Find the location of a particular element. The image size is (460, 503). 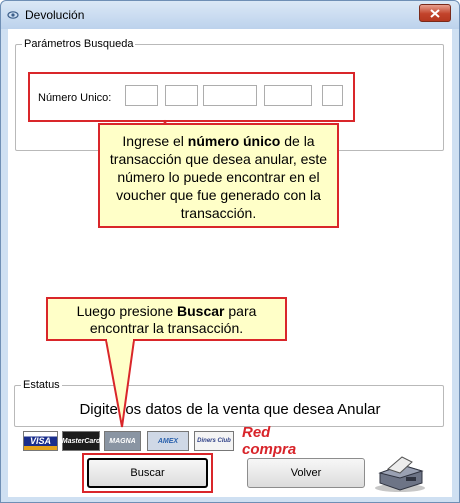

mastercard-logo: MasterCard is located at coordinates (81, 441).